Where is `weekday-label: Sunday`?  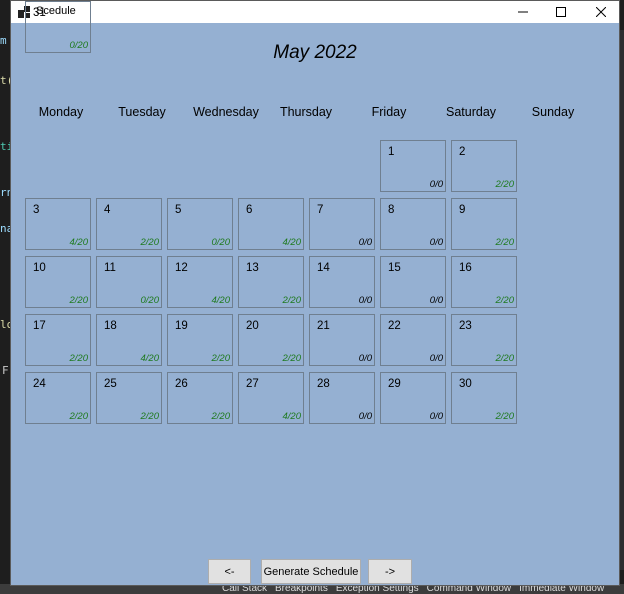
weekday-label: Sunday is located at coordinates (553, 112).